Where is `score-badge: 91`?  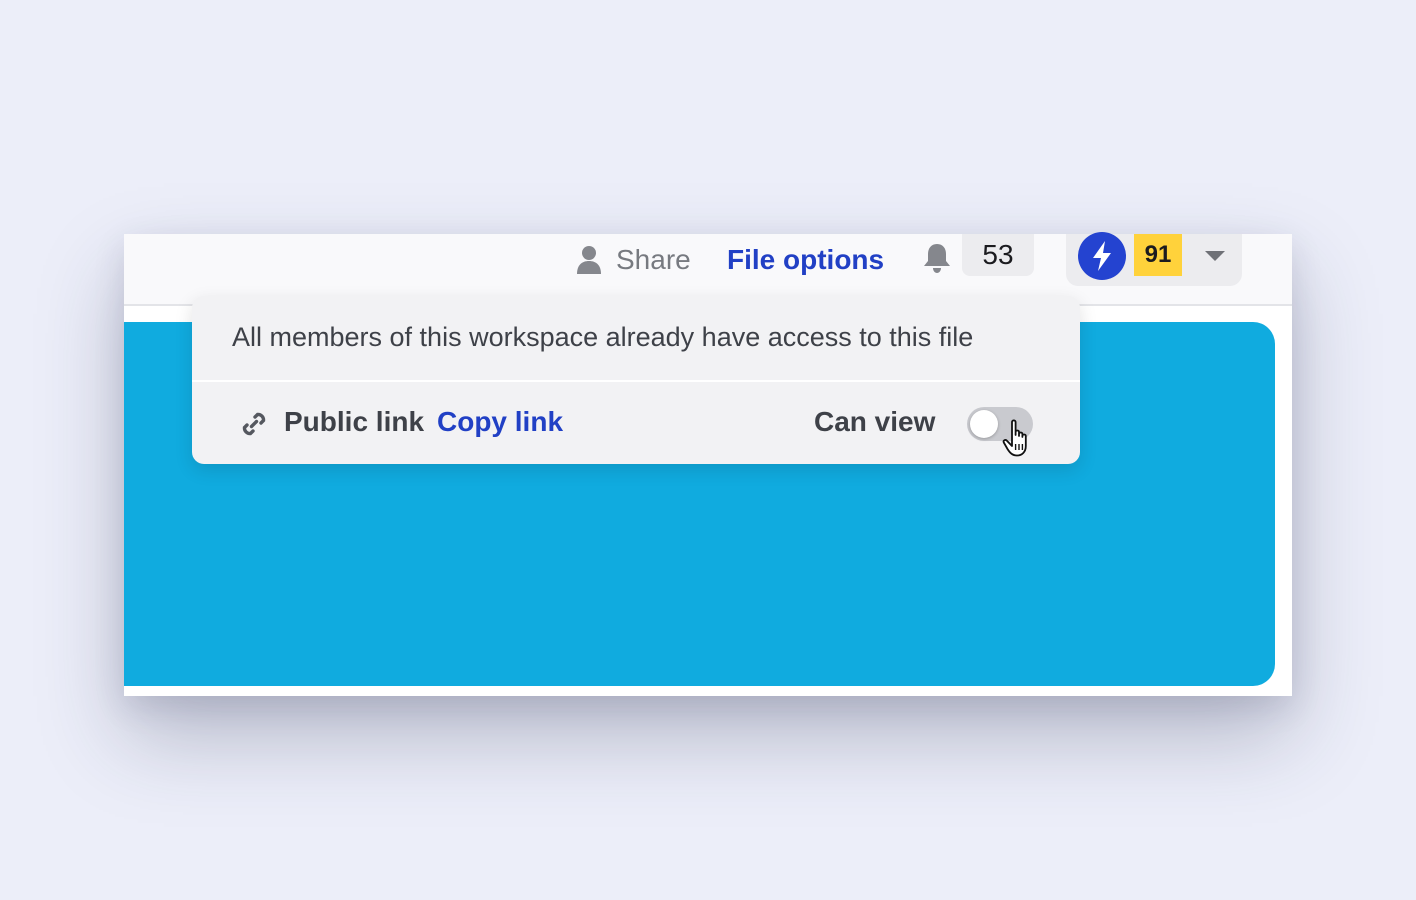 score-badge: 91 is located at coordinates (1158, 255).